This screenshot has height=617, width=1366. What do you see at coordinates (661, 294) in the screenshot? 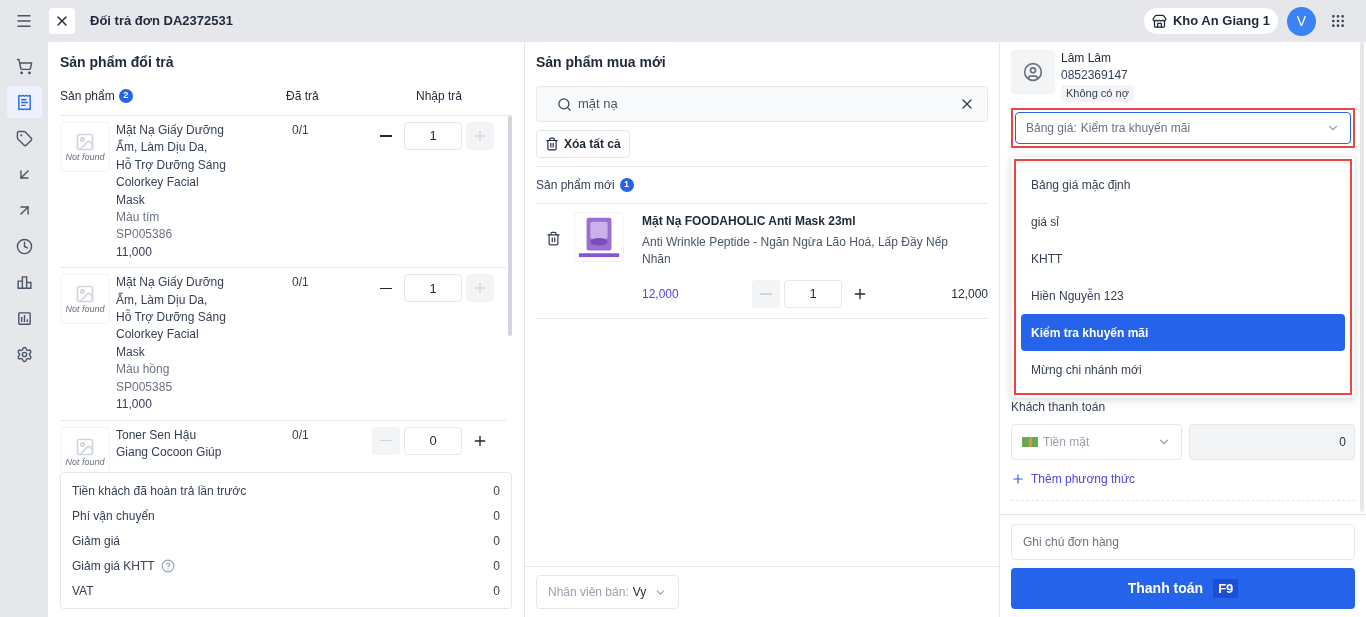
I see `unit-price: 12,000` at bounding box center [661, 294].